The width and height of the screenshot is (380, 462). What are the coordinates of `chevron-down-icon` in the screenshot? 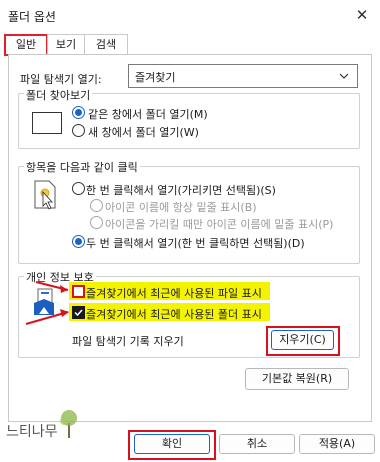 It's located at (344, 76).